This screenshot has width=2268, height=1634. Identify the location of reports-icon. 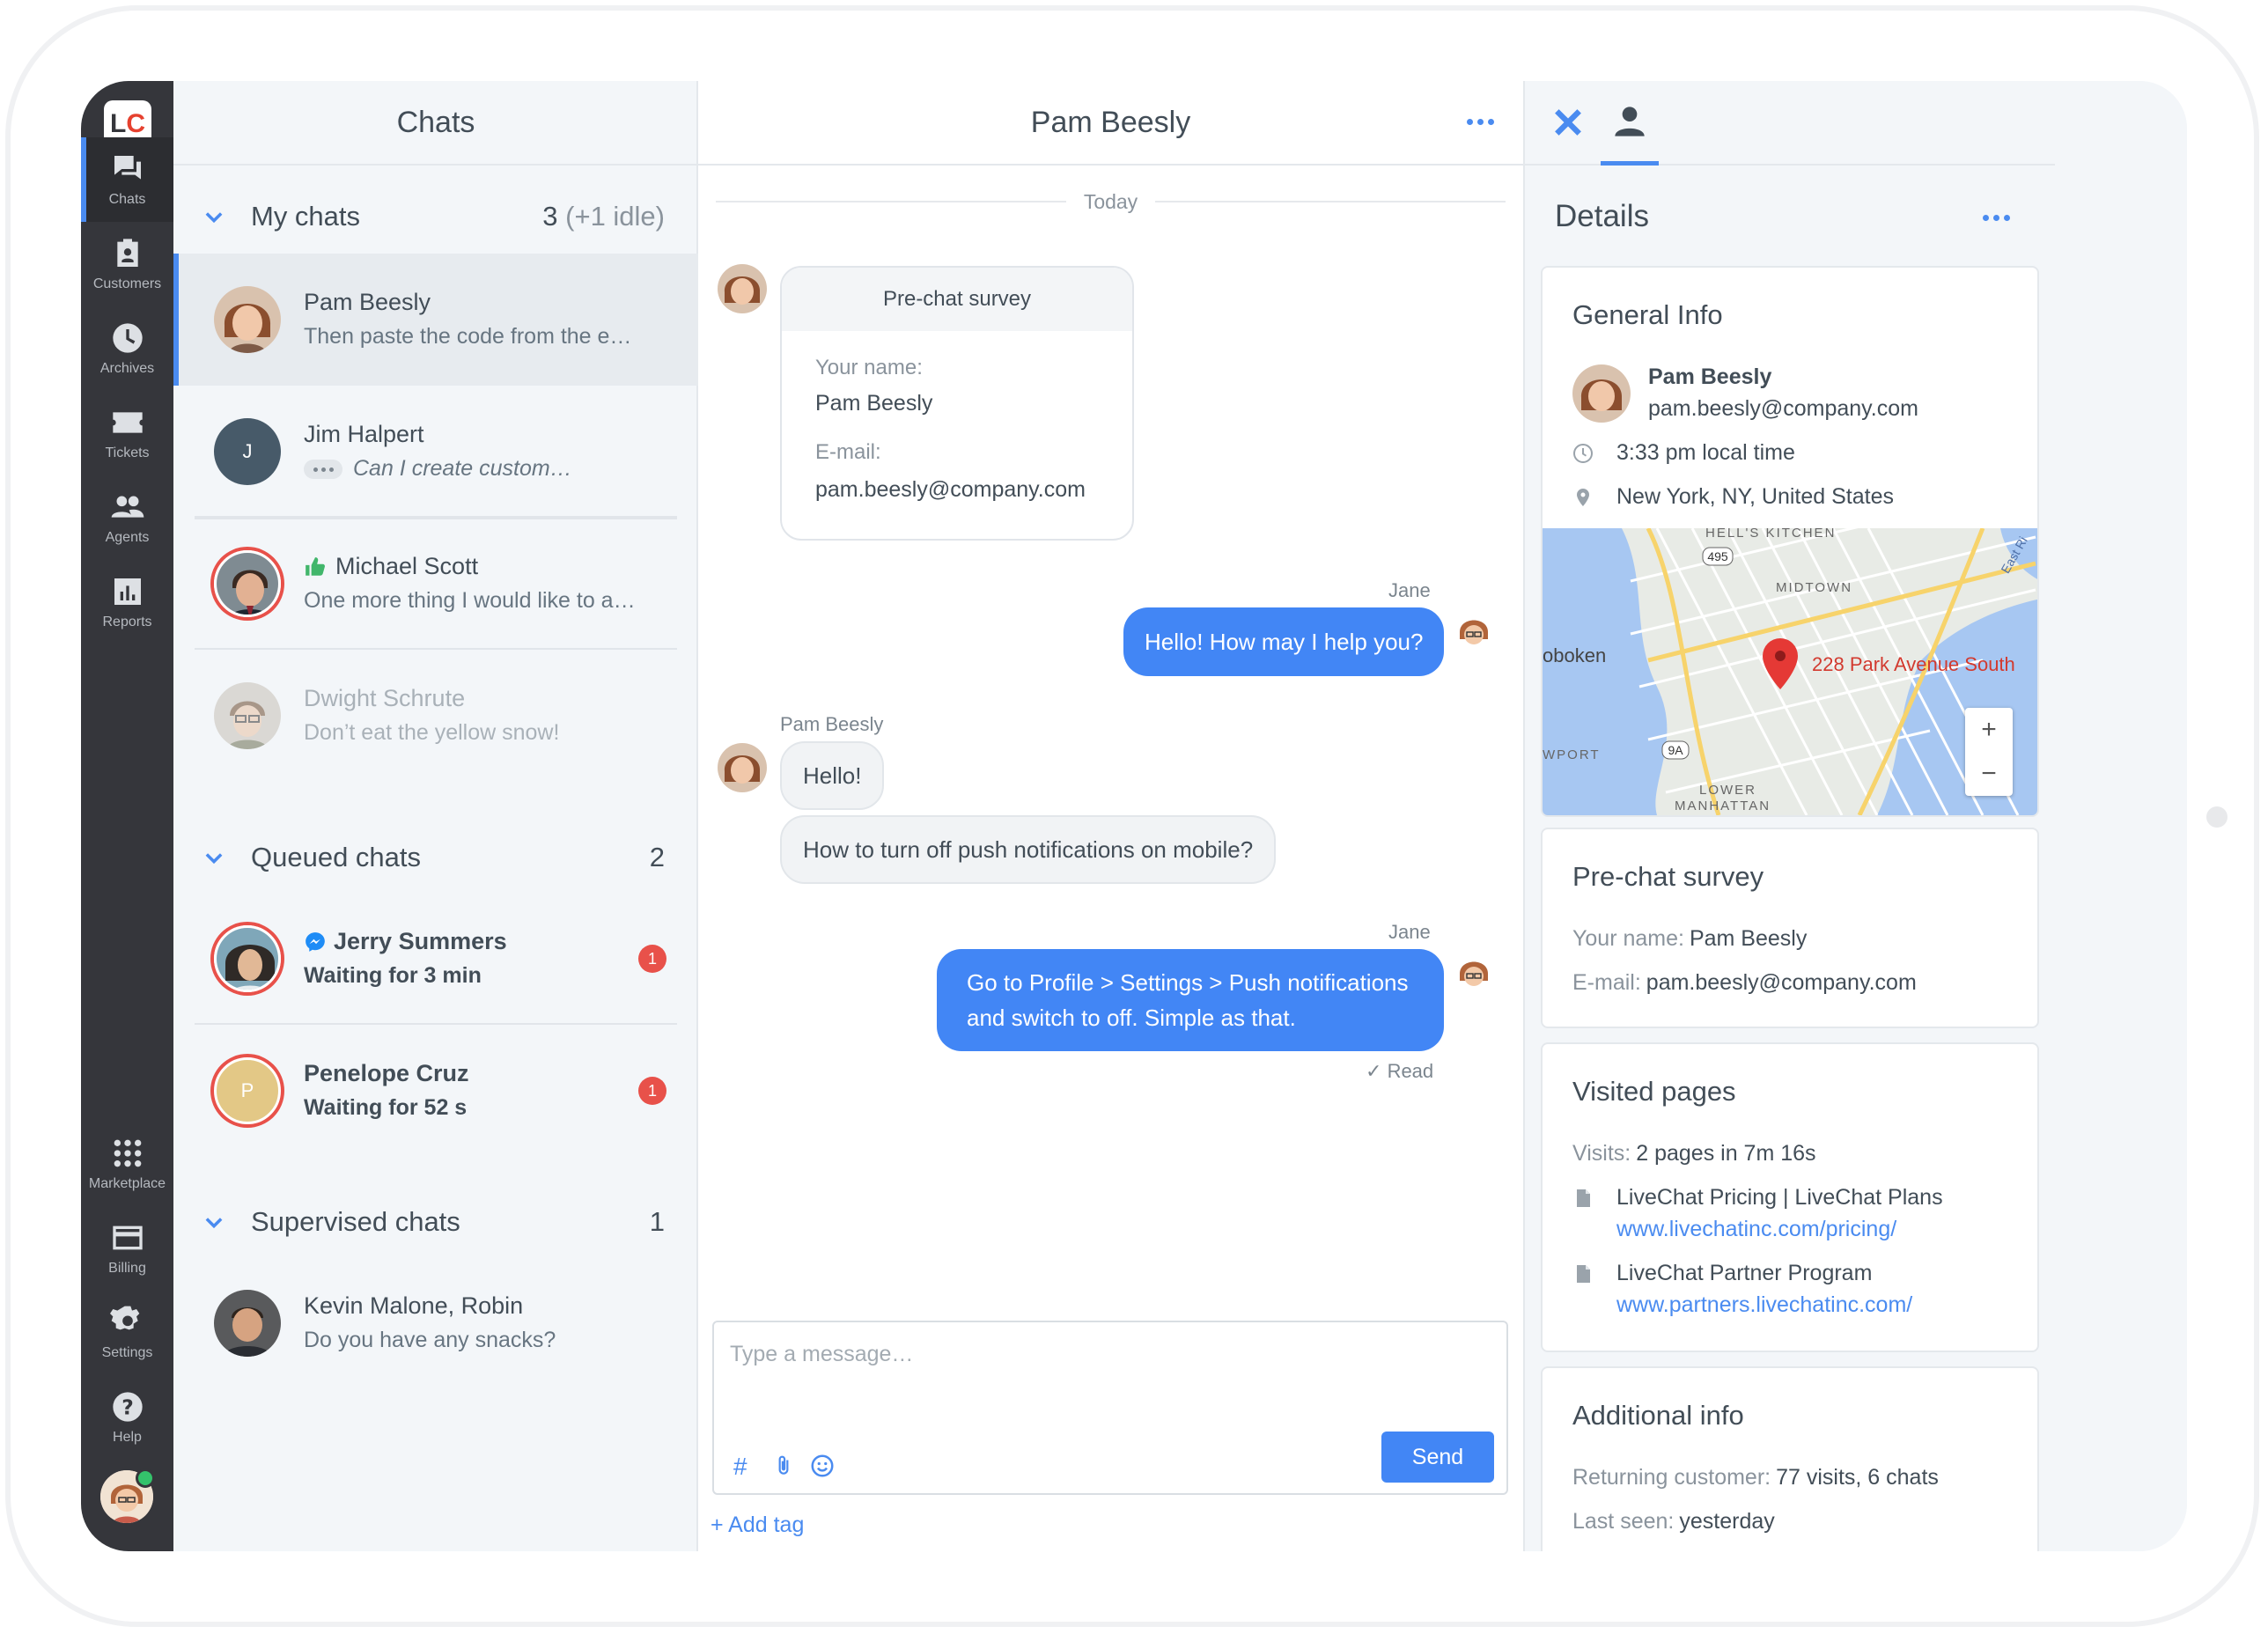
(127, 591).